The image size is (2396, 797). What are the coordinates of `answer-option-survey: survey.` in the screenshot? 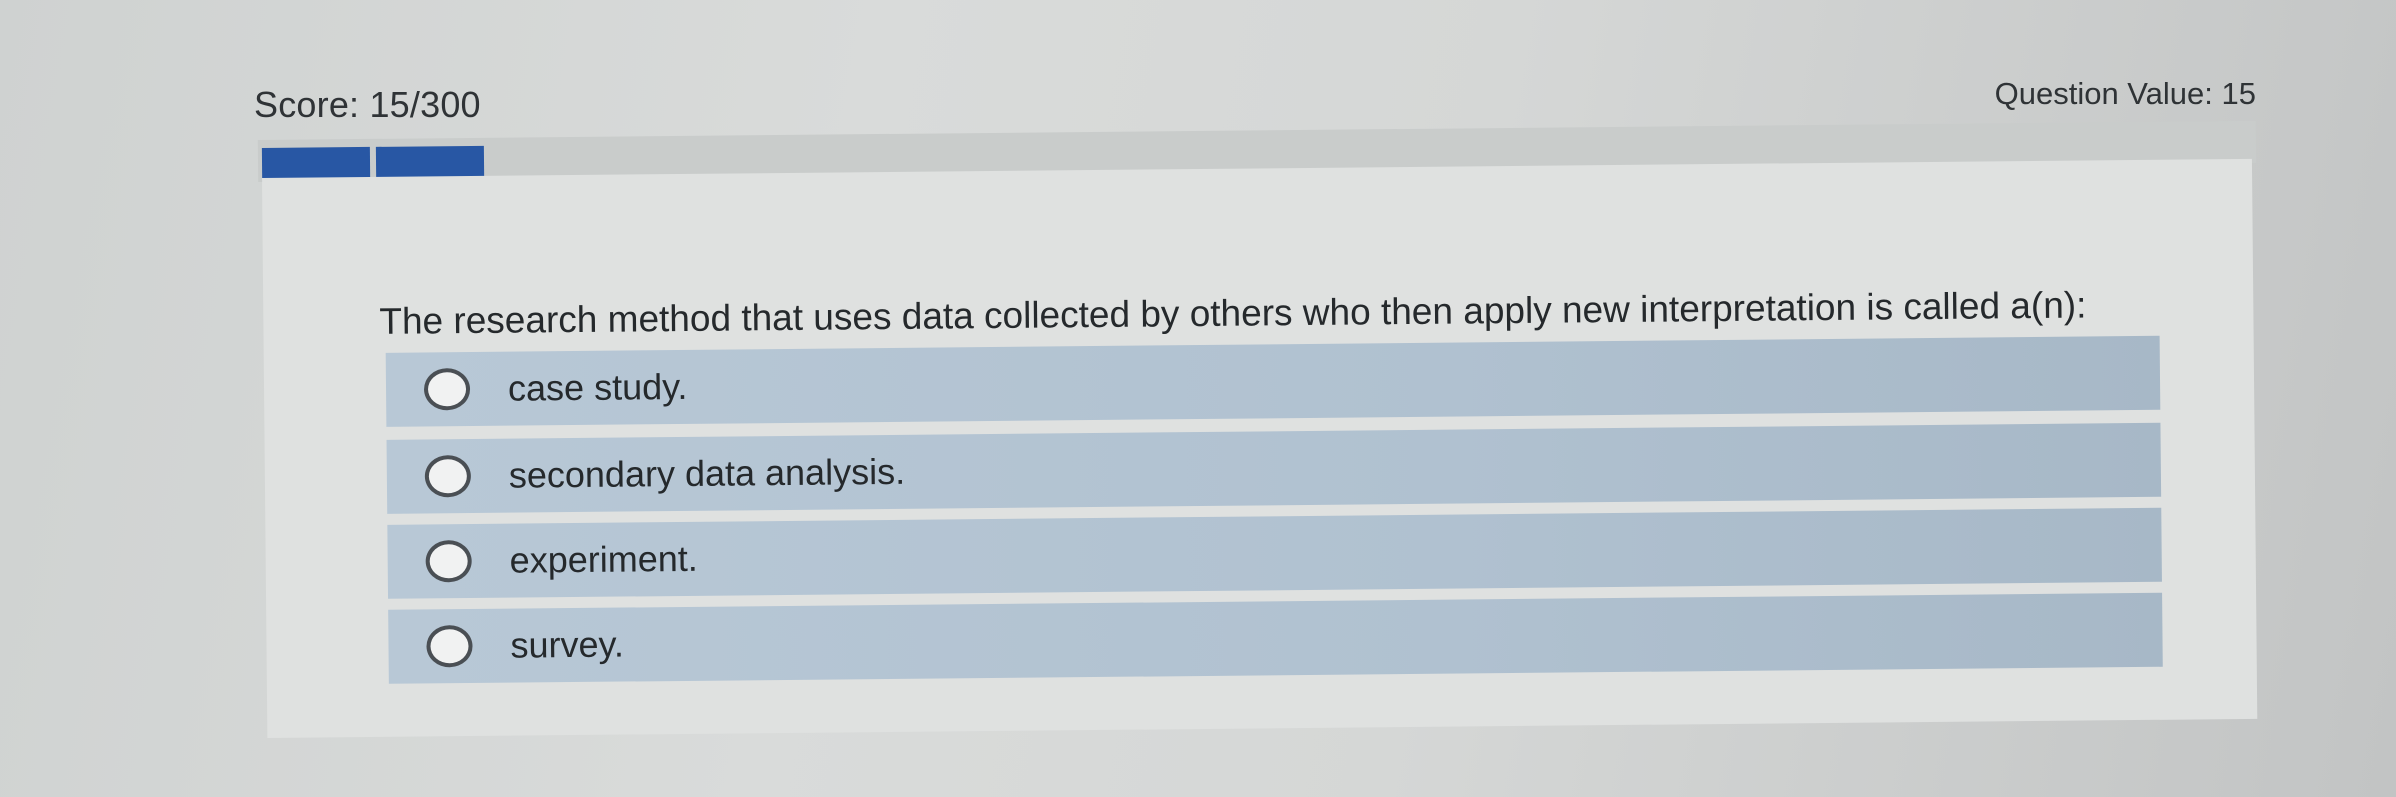 It's located at (1275, 638).